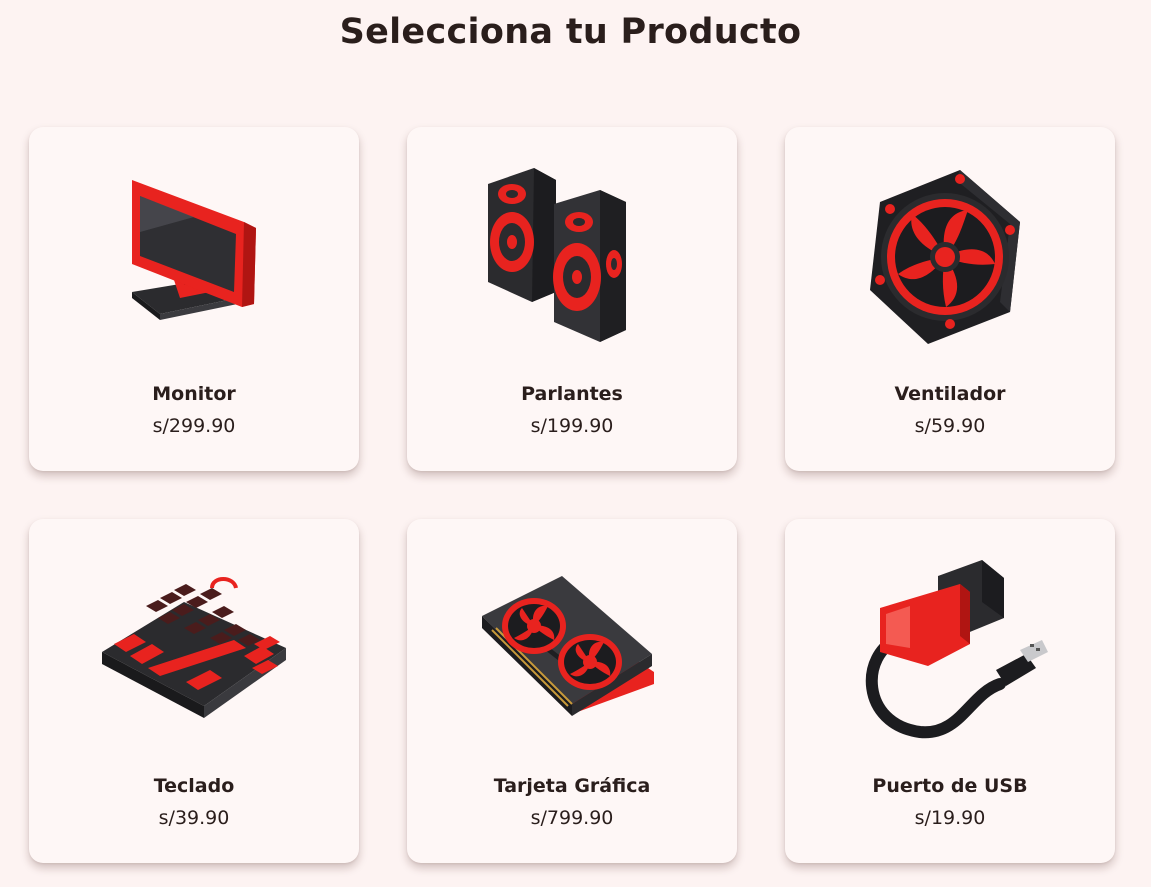 This screenshot has width=1151, height=887. Describe the element at coordinates (572, 786) in the screenshot. I see `product-name: Tarjeta Gráfica` at that location.